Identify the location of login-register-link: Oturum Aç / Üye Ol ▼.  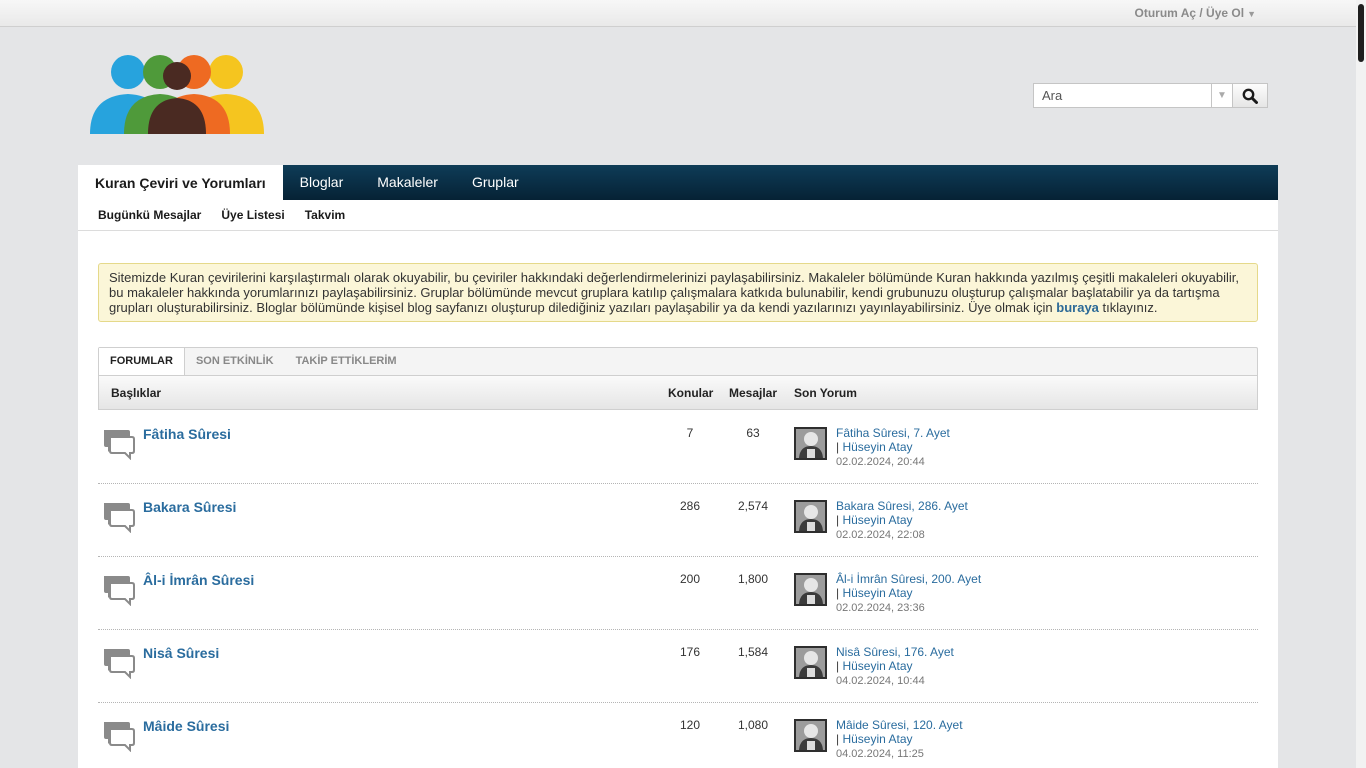
(1196, 13).